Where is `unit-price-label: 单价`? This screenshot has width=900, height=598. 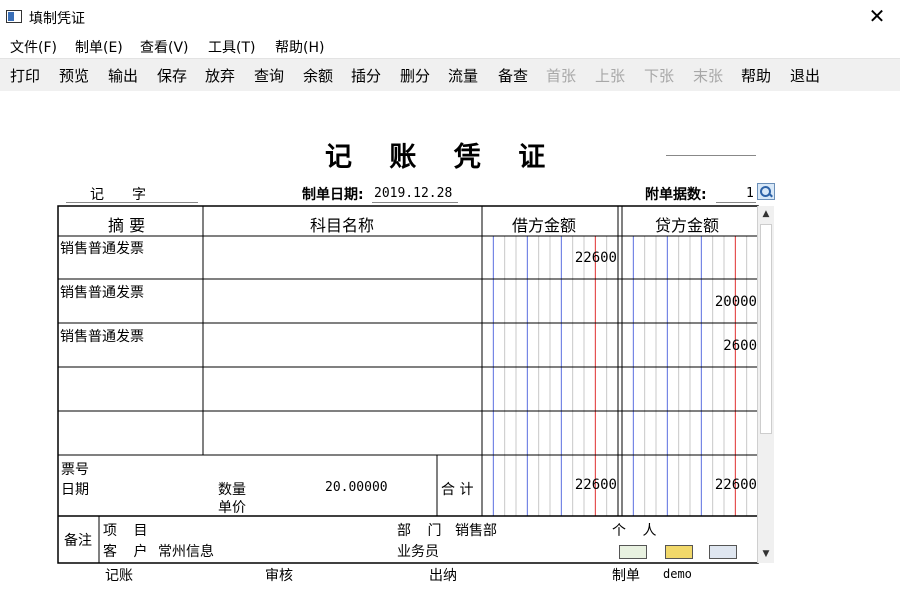 unit-price-label: 单价 is located at coordinates (232, 508).